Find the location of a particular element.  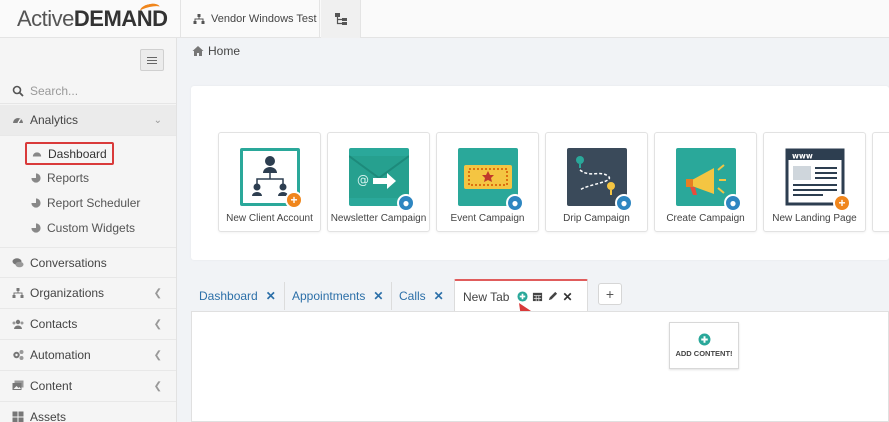

tab-label: Dashboard is located at coordinates (228, 296).